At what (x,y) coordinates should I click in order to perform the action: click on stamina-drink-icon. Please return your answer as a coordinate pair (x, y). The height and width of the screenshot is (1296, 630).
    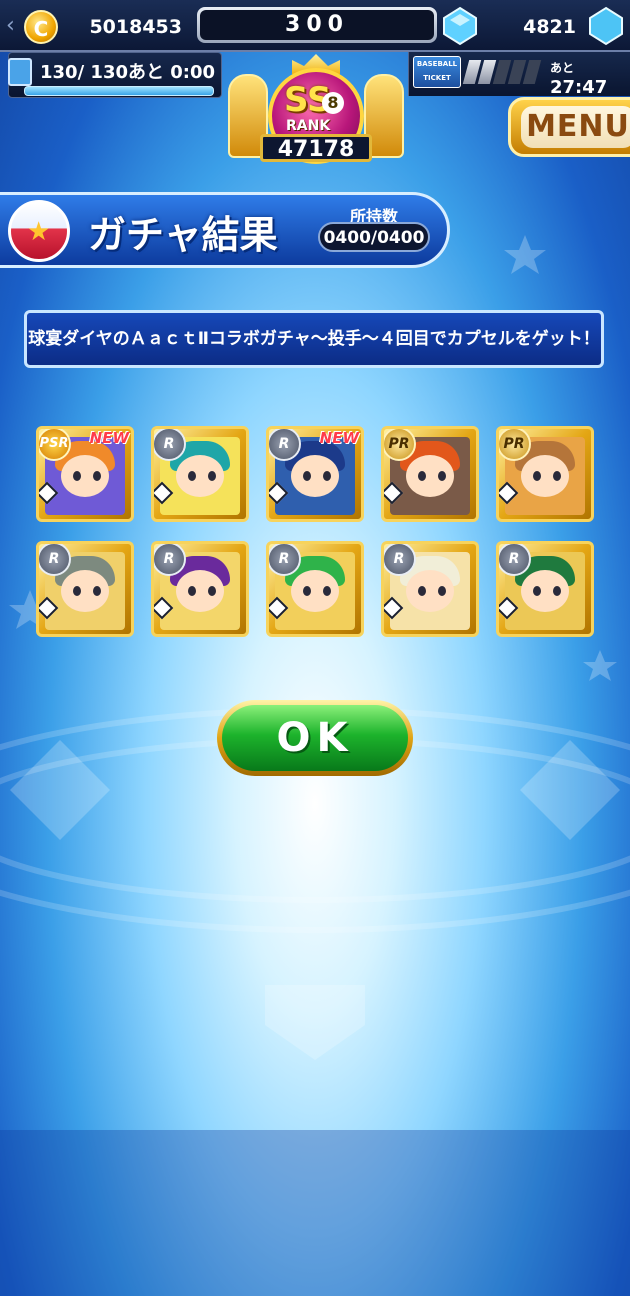
    Looking at the image, I should click on (20, 72).